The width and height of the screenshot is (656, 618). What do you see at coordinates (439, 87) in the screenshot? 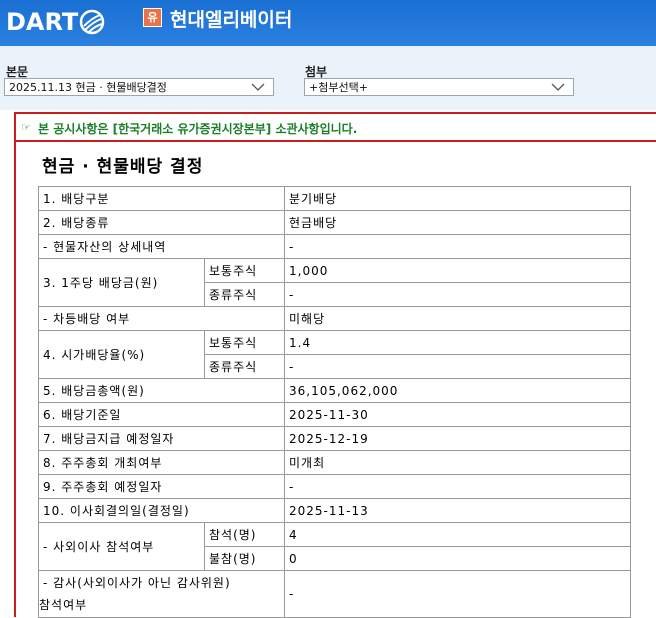
I see `attach-select: +첨부선택+` at bounding box center [439, 87].